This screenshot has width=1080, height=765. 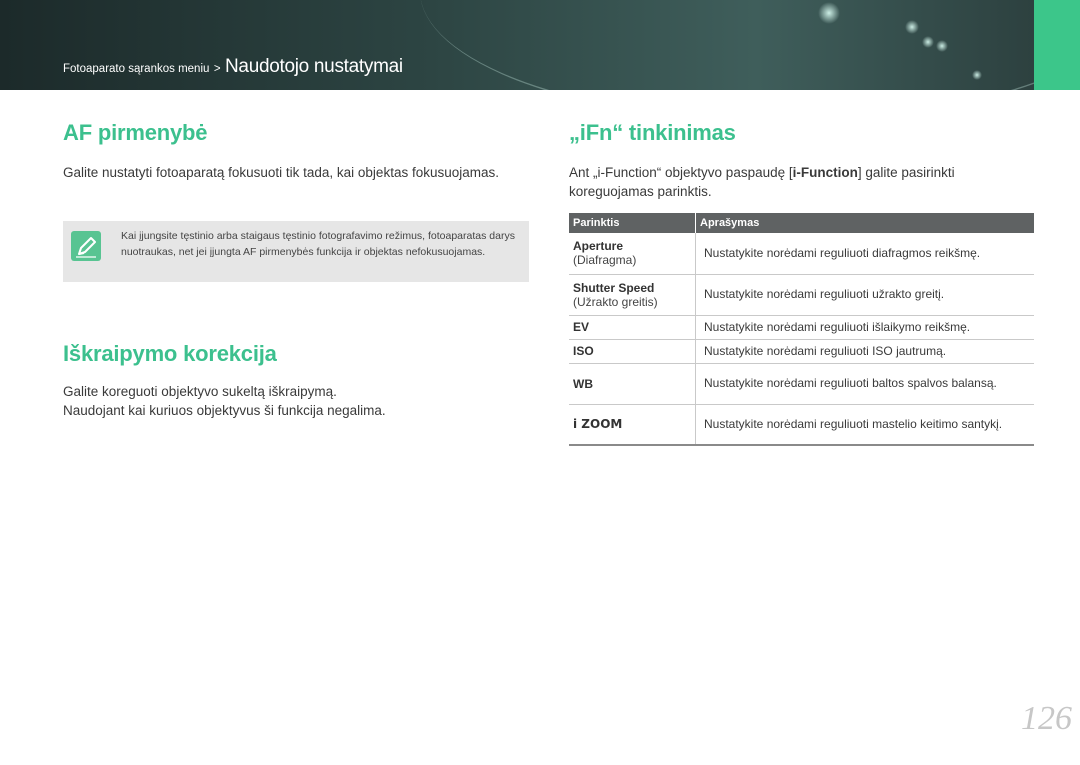 What do you see at coordinates (632, 384) in the screenshot?
I see `option-cell: WB` at bounding box center [632, 384].